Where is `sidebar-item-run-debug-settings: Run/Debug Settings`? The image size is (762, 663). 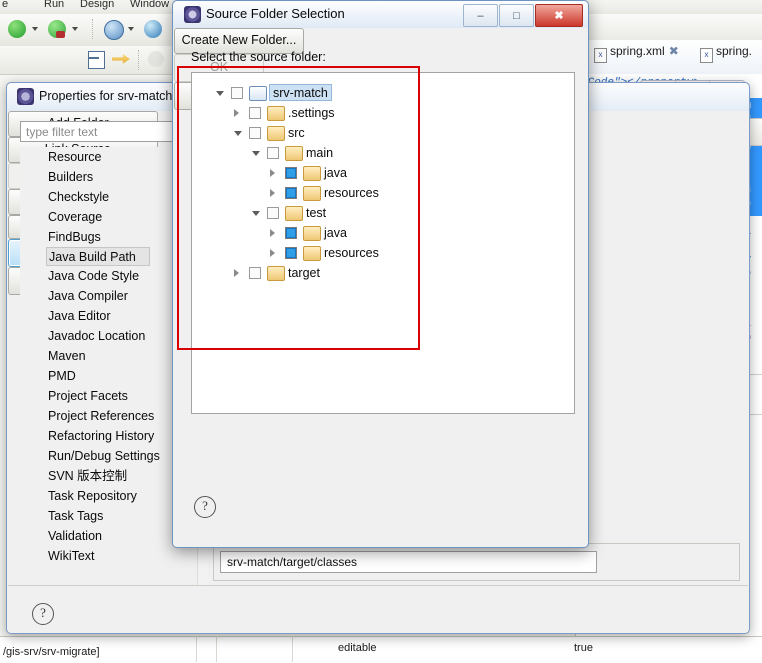 sidebar-item-run-debug-settings: Run/Debug Settings is located at coordinates (108, 456).